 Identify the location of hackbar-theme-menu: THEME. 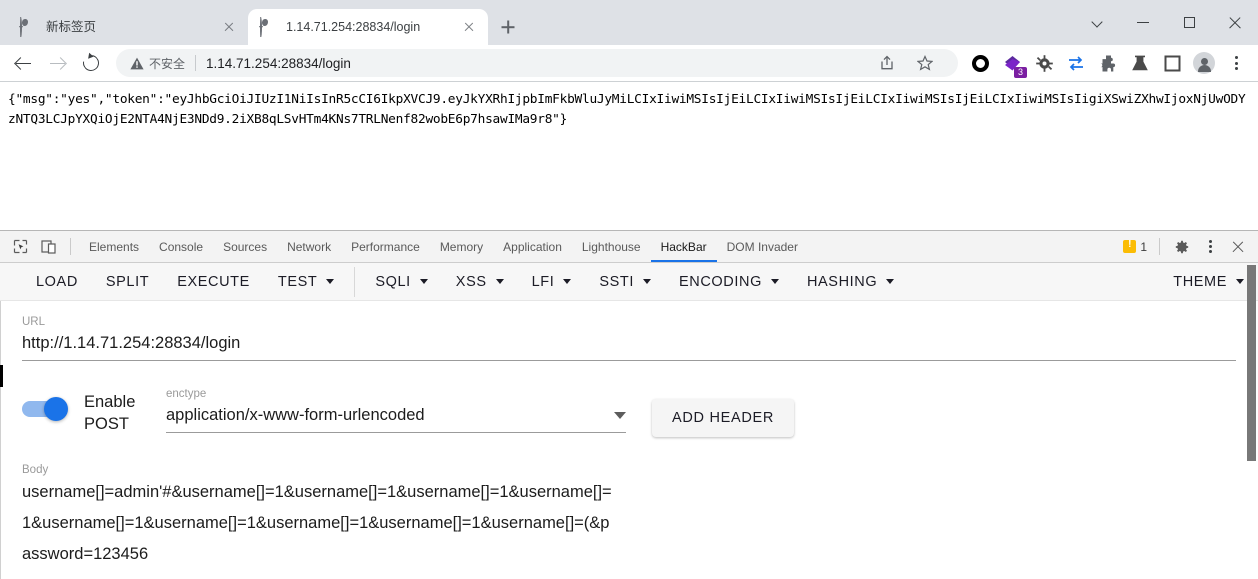
(1208, 282).